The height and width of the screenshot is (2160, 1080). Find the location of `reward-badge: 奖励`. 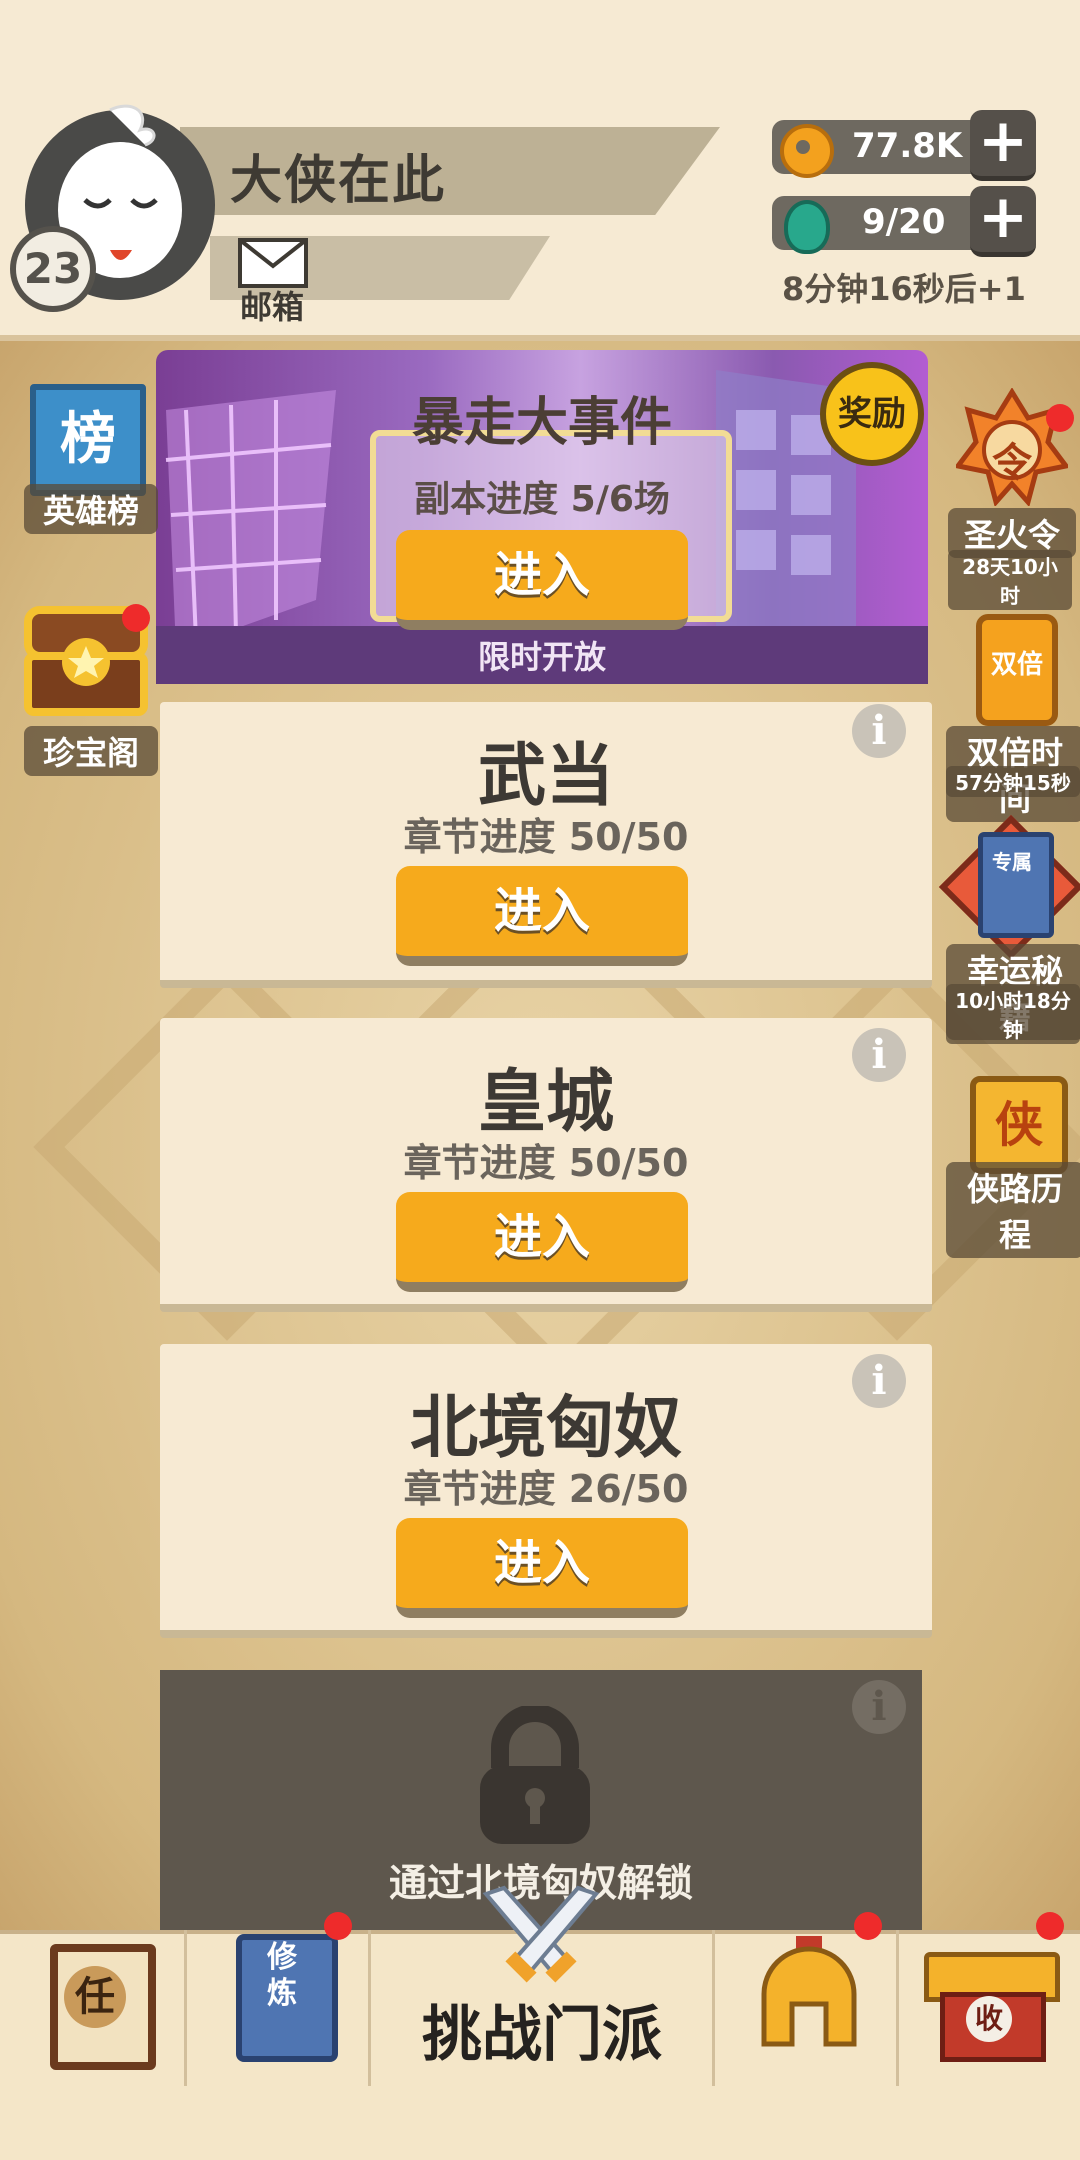

reward-badge: 奖励 is located at coordinates (872, 414).